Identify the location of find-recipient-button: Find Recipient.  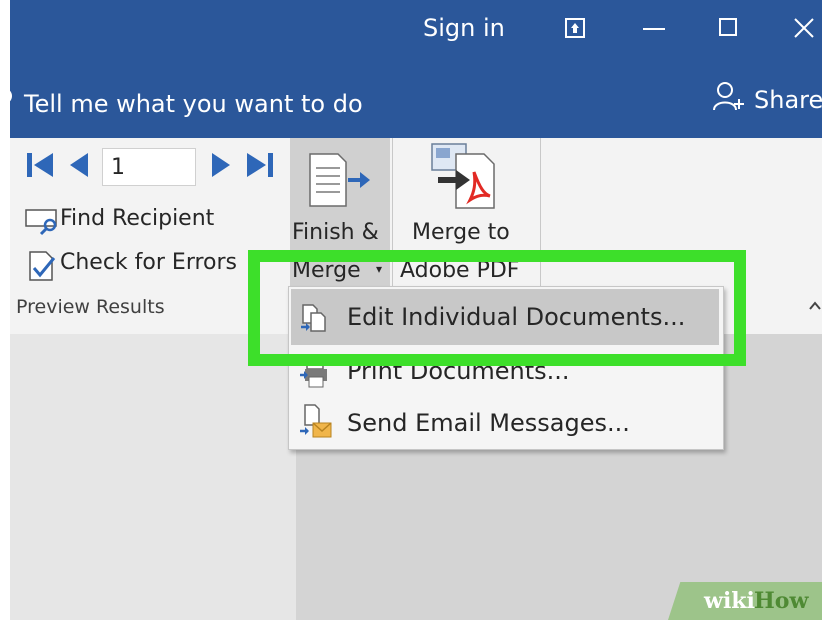
(136, 221).